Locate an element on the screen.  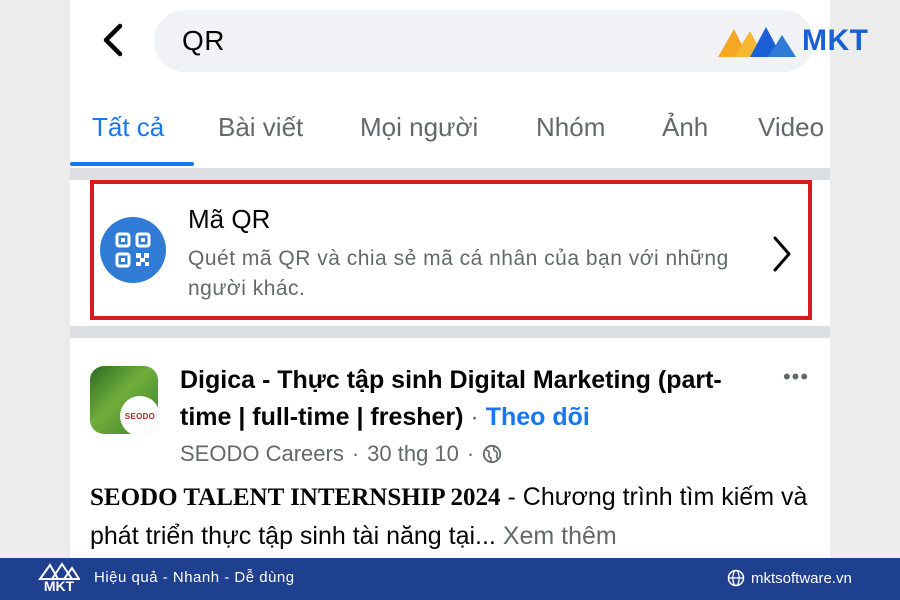
tab-people: Mọi người is located at coordinates (419, 127).